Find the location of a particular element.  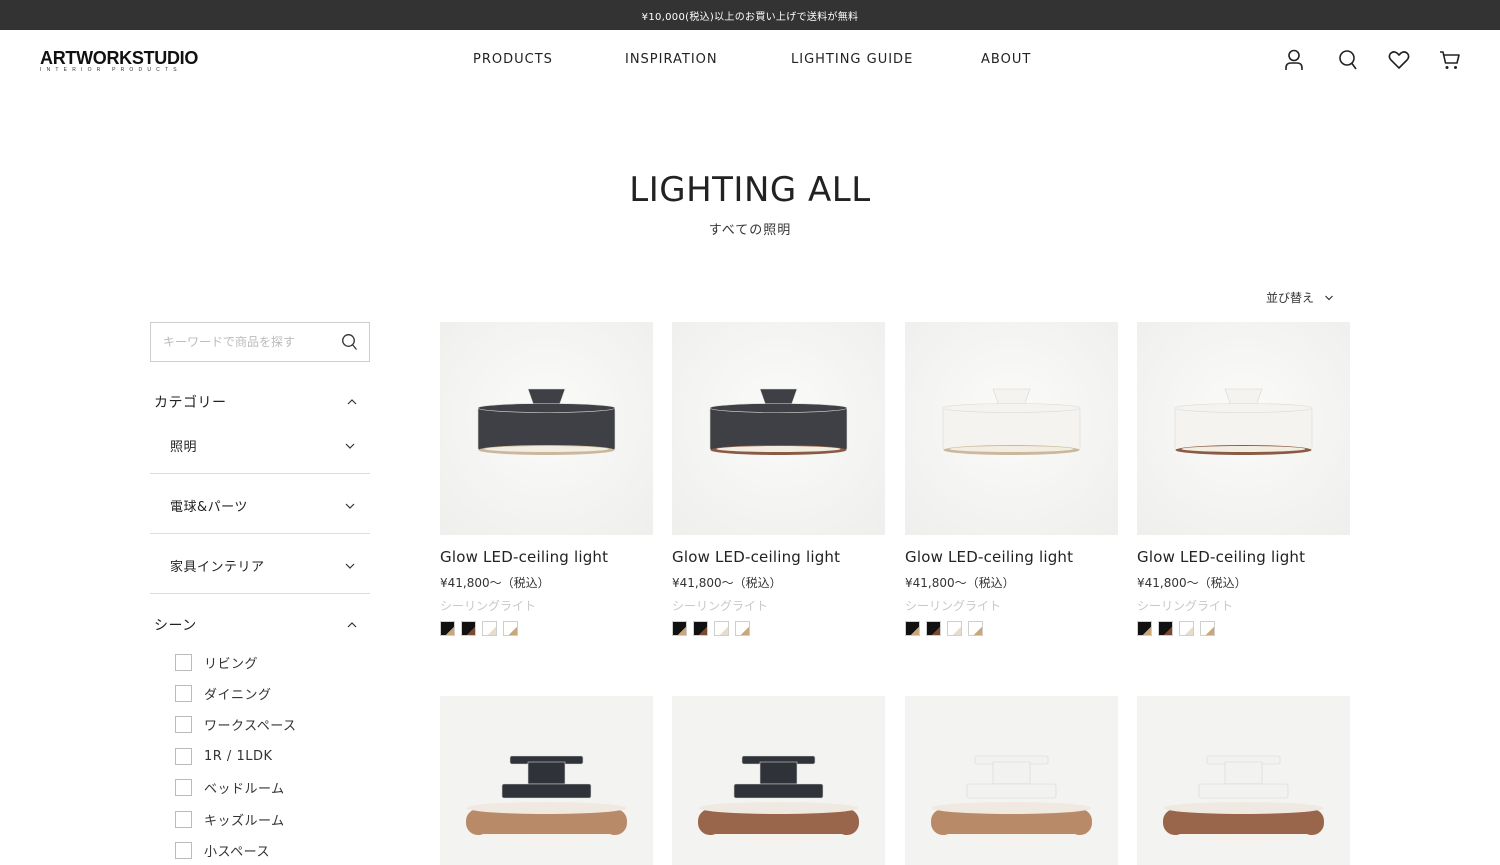

announcement-text: ¥10,000(税込)以上のお買い上げで送料が無料 is located at coordinates (750, 17).